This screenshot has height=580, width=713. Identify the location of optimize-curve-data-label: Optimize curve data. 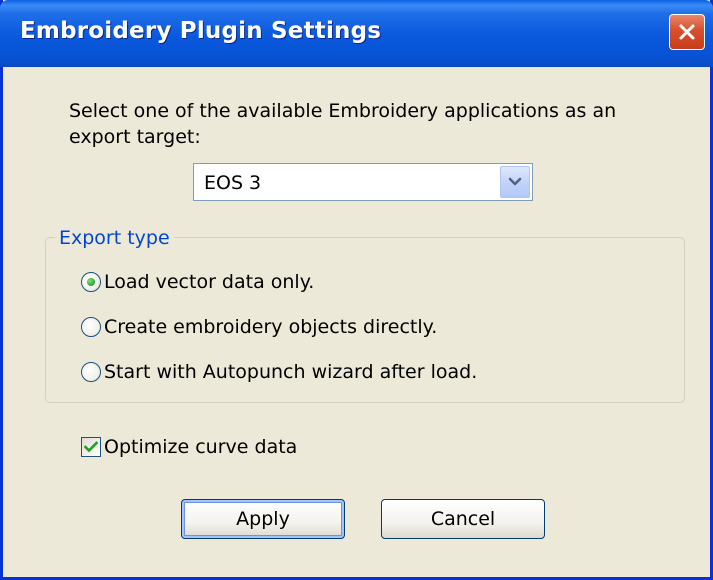
(201, 447).